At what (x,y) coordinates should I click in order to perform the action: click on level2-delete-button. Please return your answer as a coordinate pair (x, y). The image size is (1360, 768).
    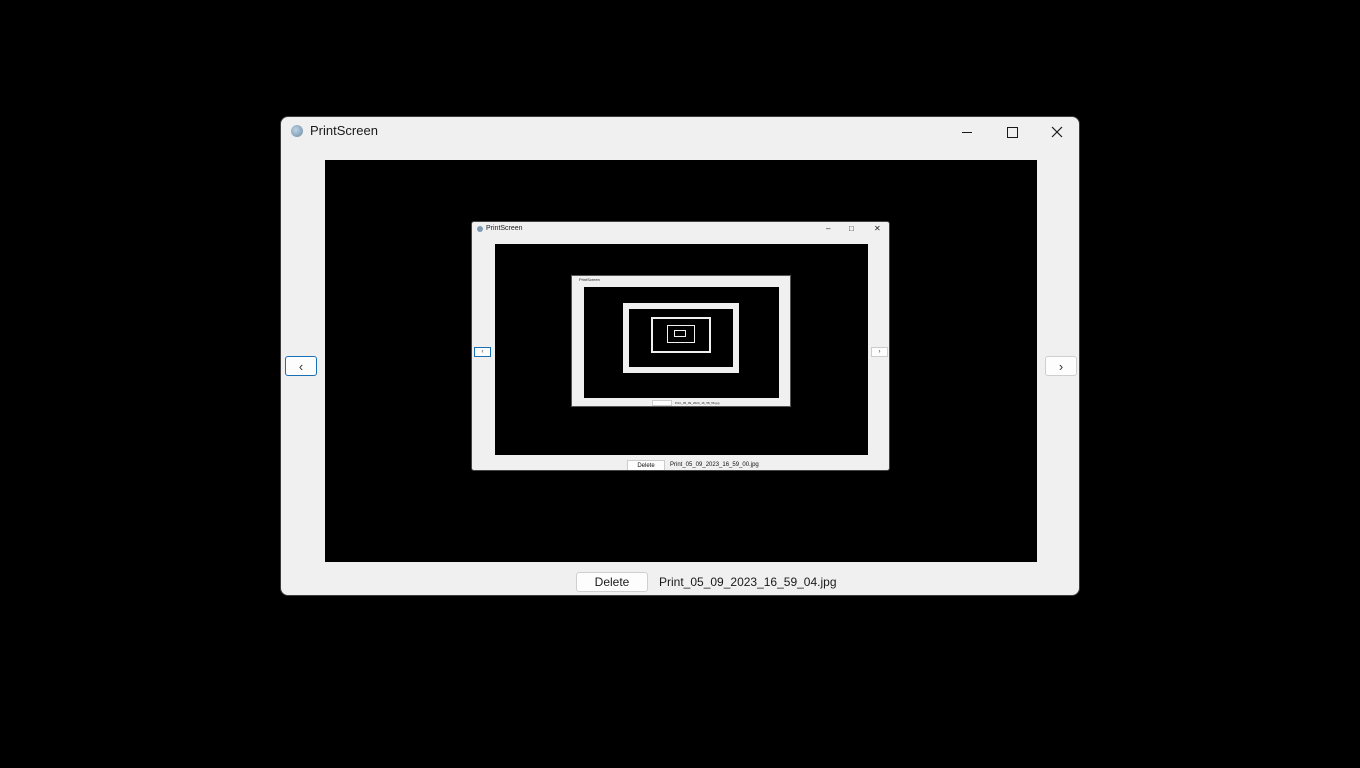
    Looking at the image, I should click on (662, 403).